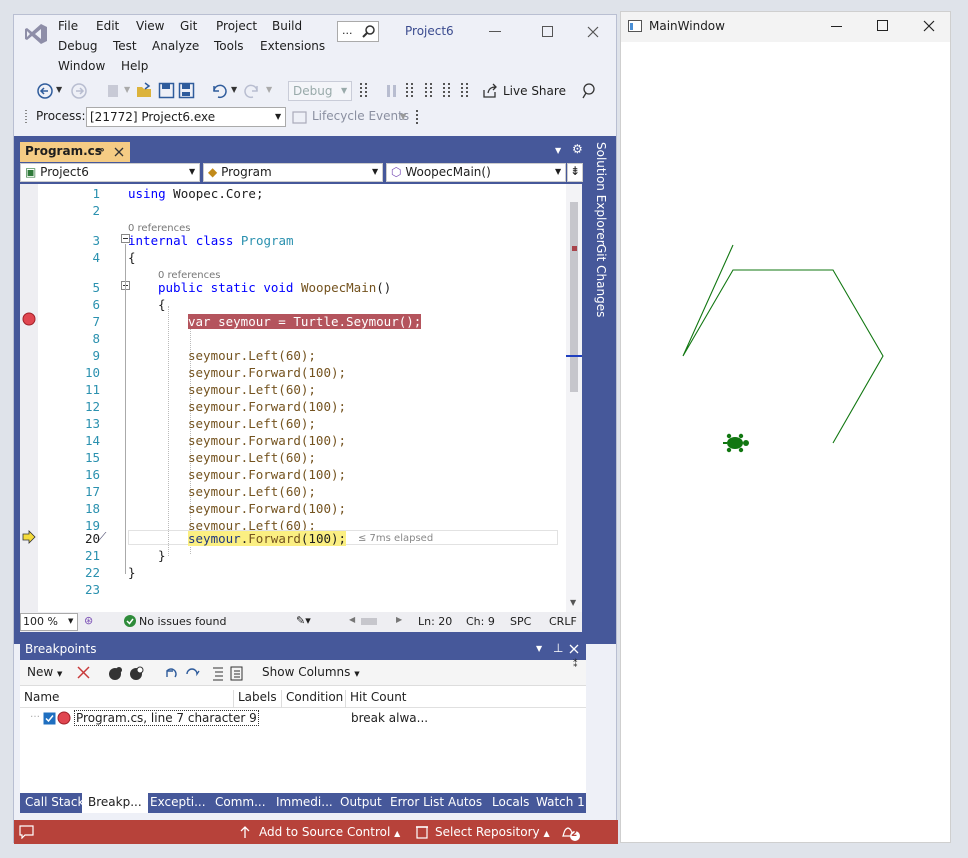  Describe the element at coordinates (577, 149) in the screenshot. I see `gear-icon: ⚙` at that location.